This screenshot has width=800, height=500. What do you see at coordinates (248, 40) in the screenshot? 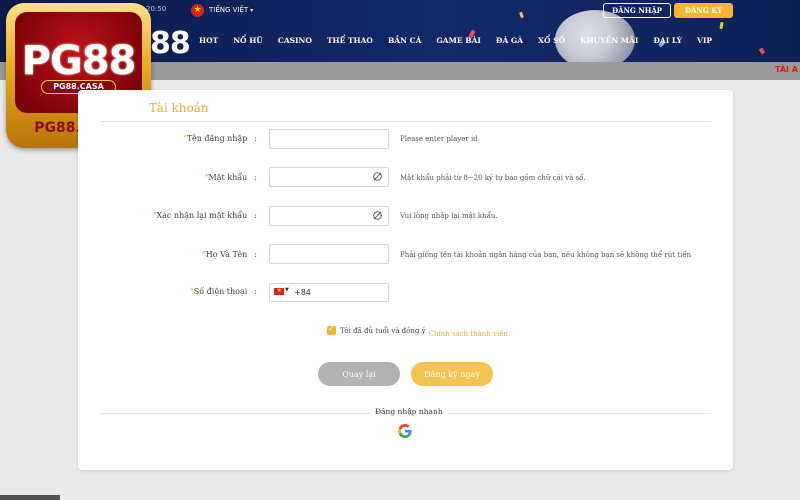
I see `nav-no-hu: NỔ HŨ` at bounding box center [248, 40].